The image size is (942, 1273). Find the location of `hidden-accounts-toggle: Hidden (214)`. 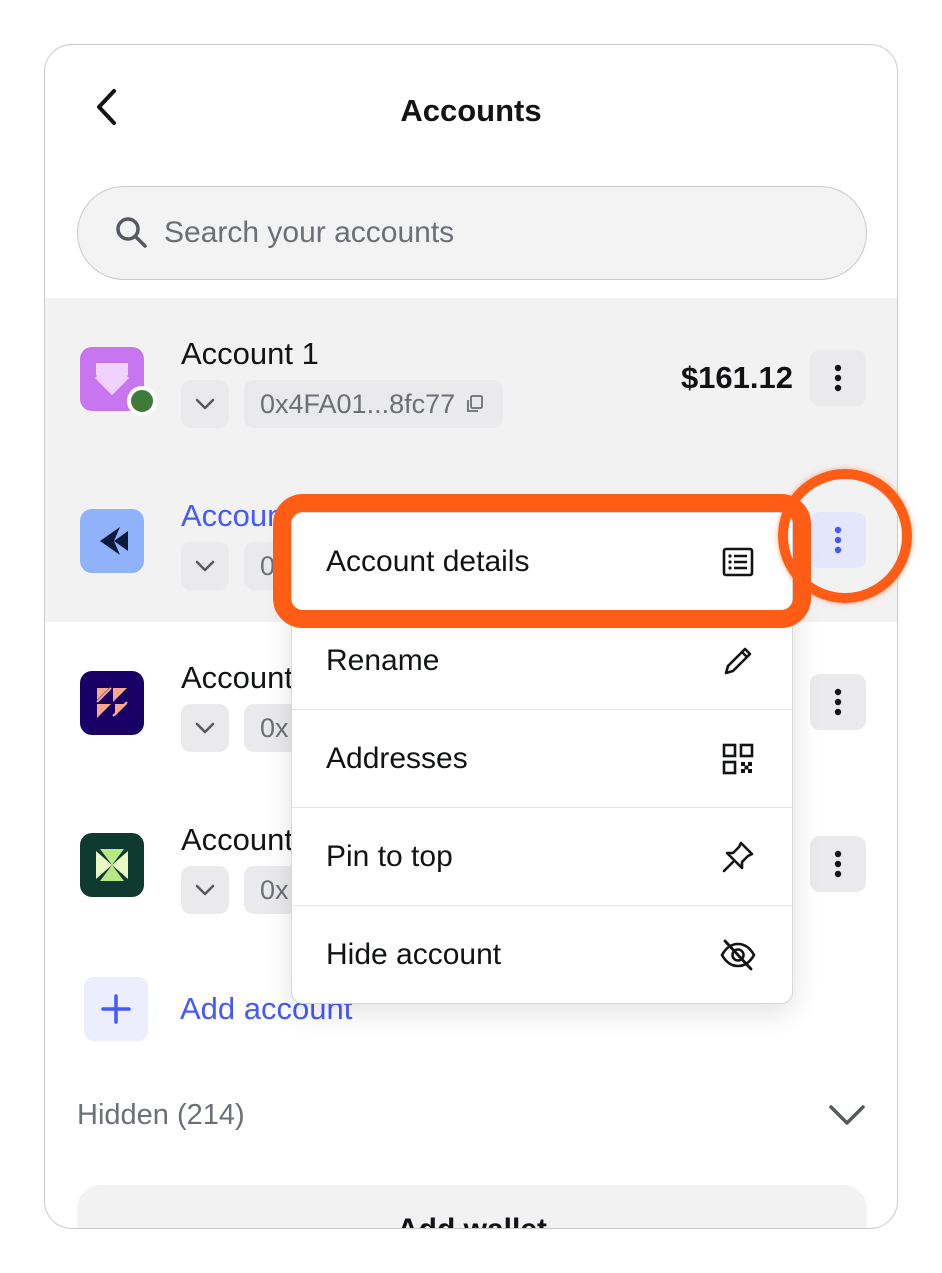

hidden-accounts-toggle: Hidden (214) is located at coordinates (472, 1115).